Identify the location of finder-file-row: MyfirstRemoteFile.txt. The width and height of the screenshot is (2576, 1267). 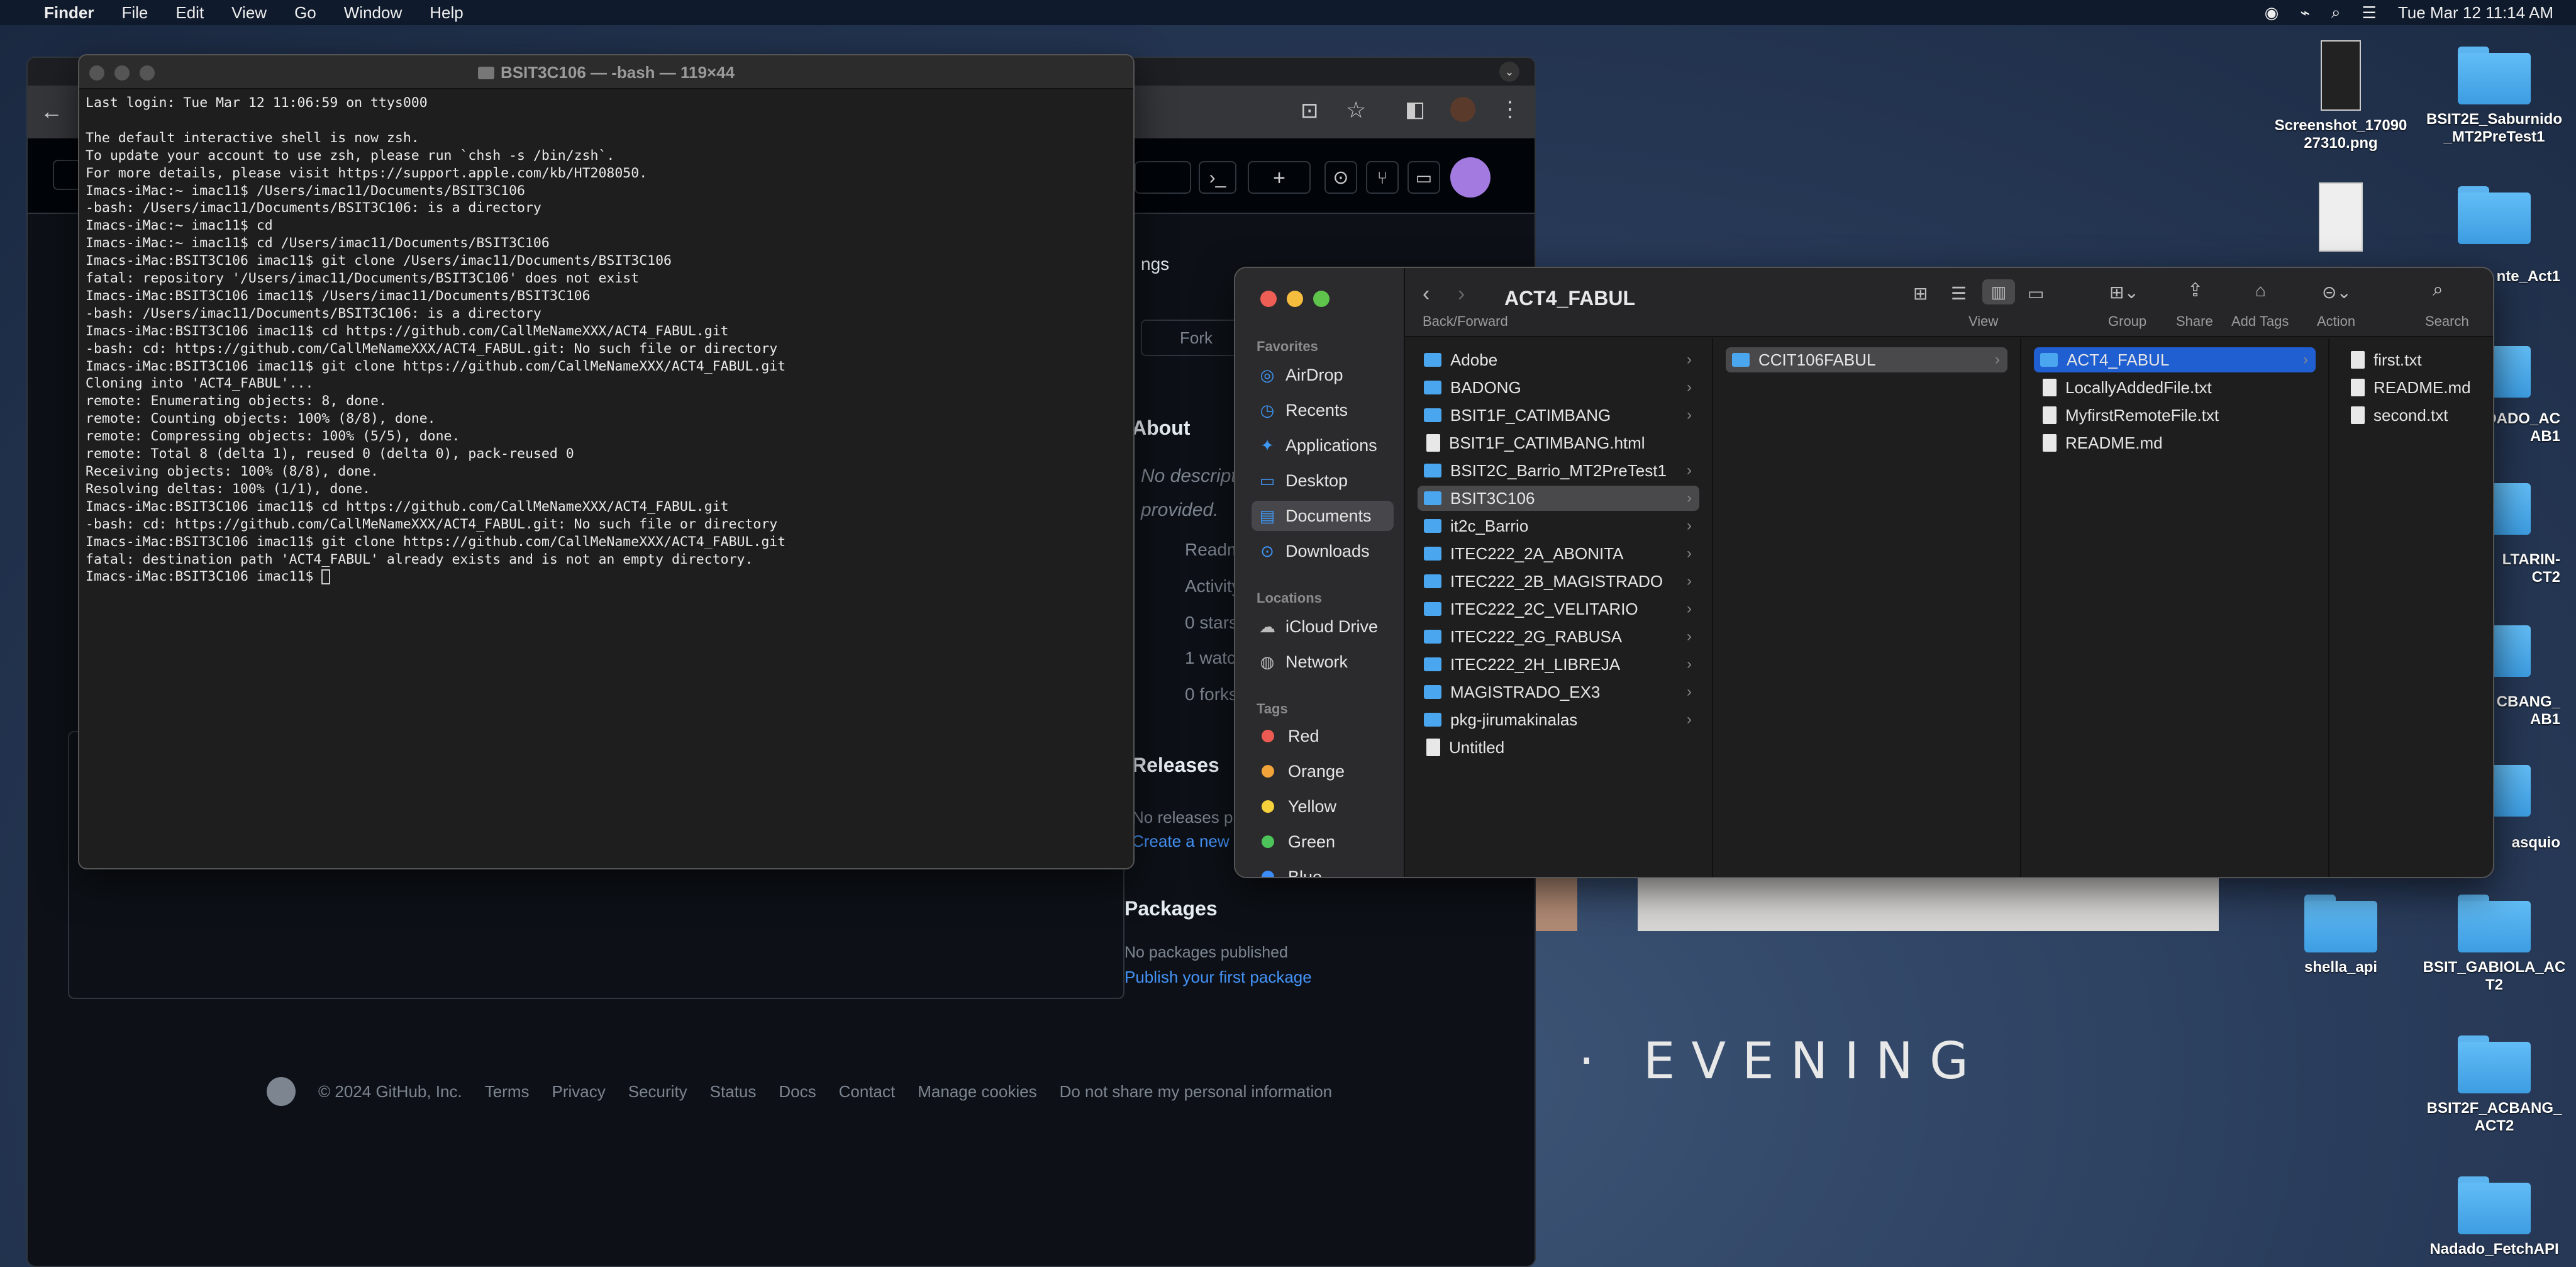
(2175, 416).